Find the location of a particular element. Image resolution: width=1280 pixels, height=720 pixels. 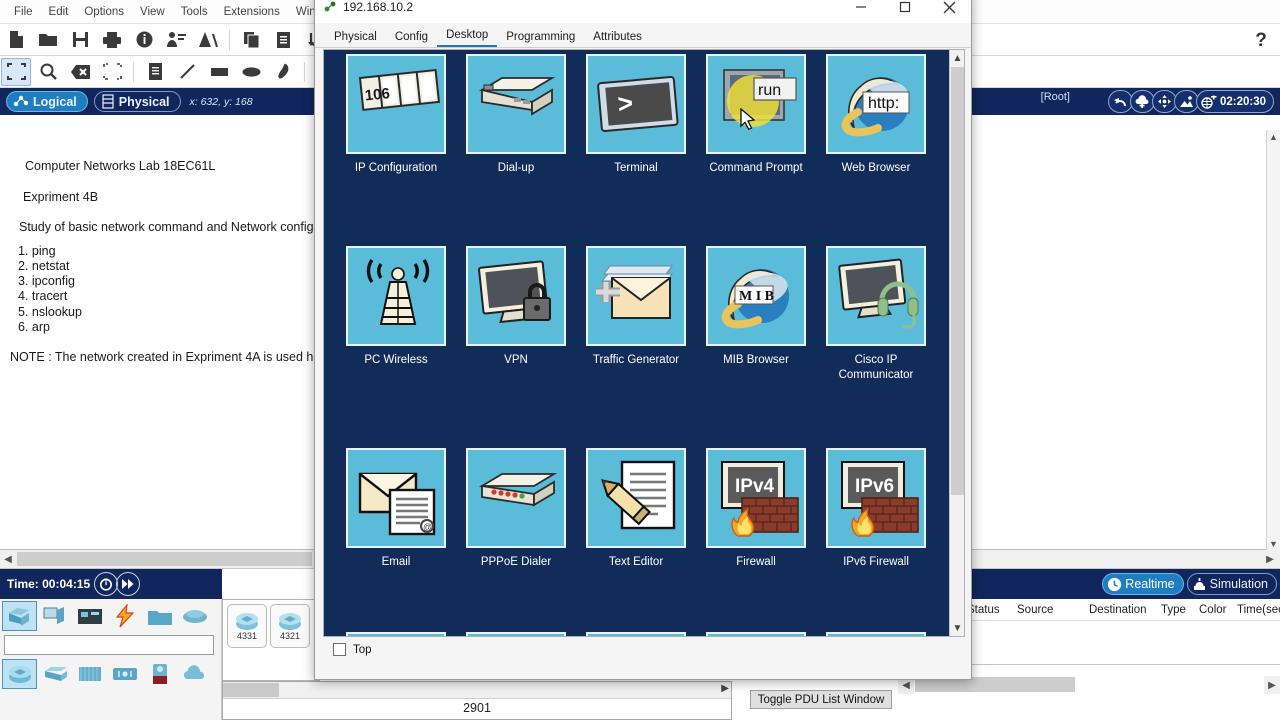

menu-item-tools: Tools is located at coordinates (194, 12).